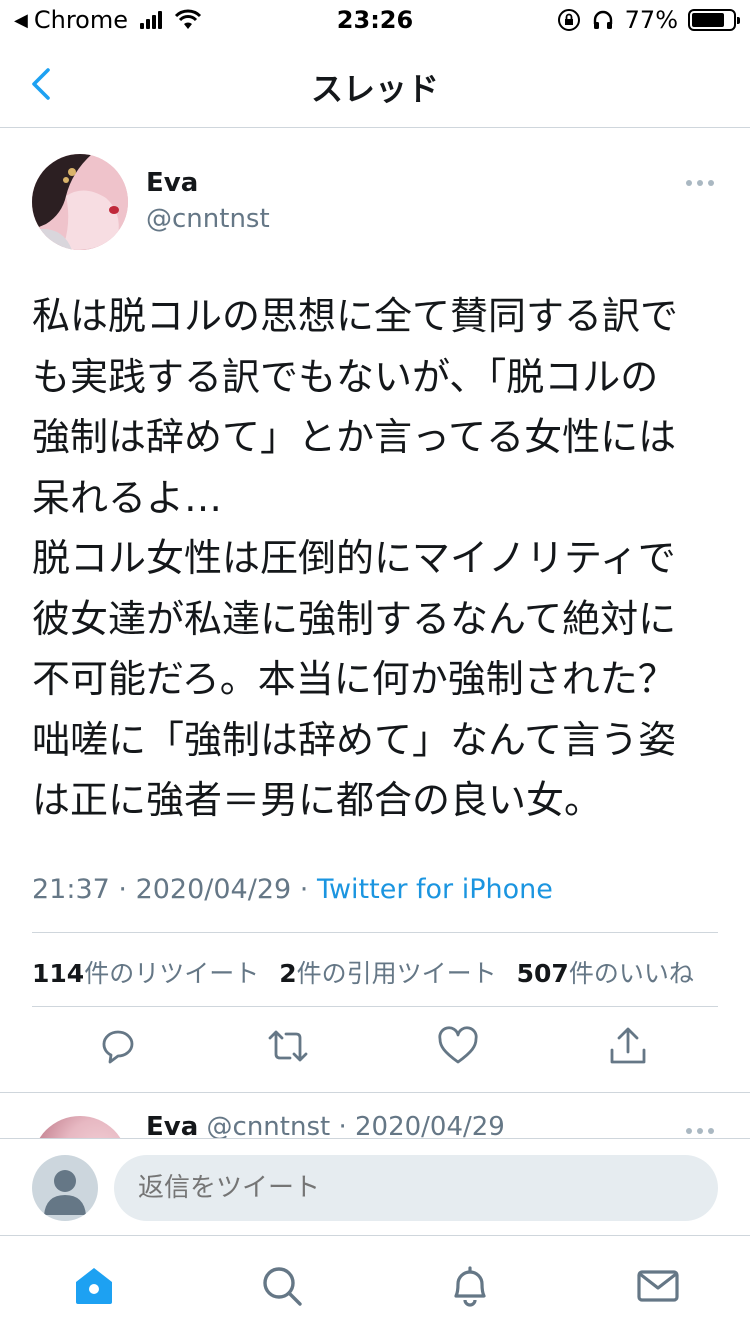 This screenshot has width=750, height=1334. Describe the element at coordinates (568, 20) in the screenshot. I see `orientation-lock-icon` at that location.